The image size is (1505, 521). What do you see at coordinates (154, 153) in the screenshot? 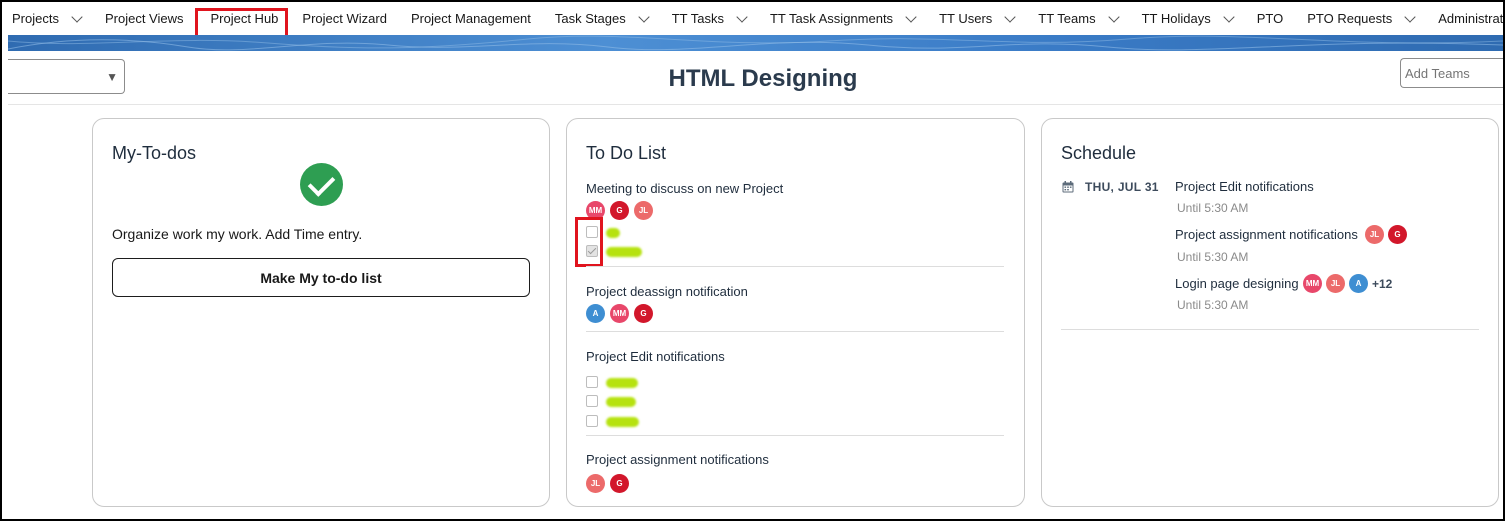
I see `card-title: My-To-dos` at bounding box center [154, 153].